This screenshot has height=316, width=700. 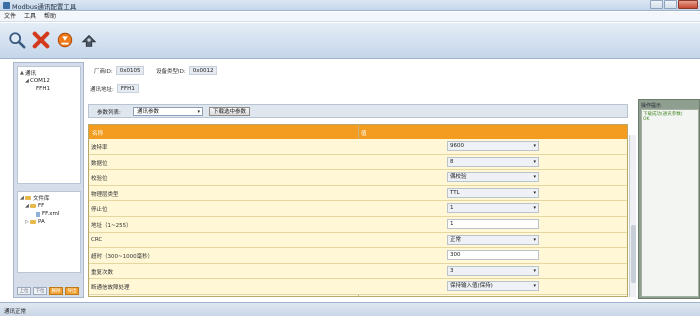 I want to click on minimize-button, so click(x=656, y=4).